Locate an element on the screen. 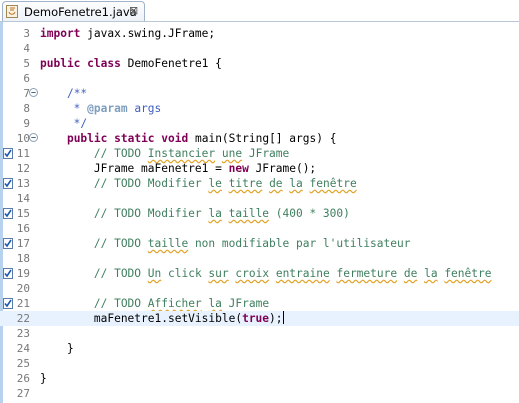 The image size is (519, 403). comment-token: sur is located at coordinates (218, 273).